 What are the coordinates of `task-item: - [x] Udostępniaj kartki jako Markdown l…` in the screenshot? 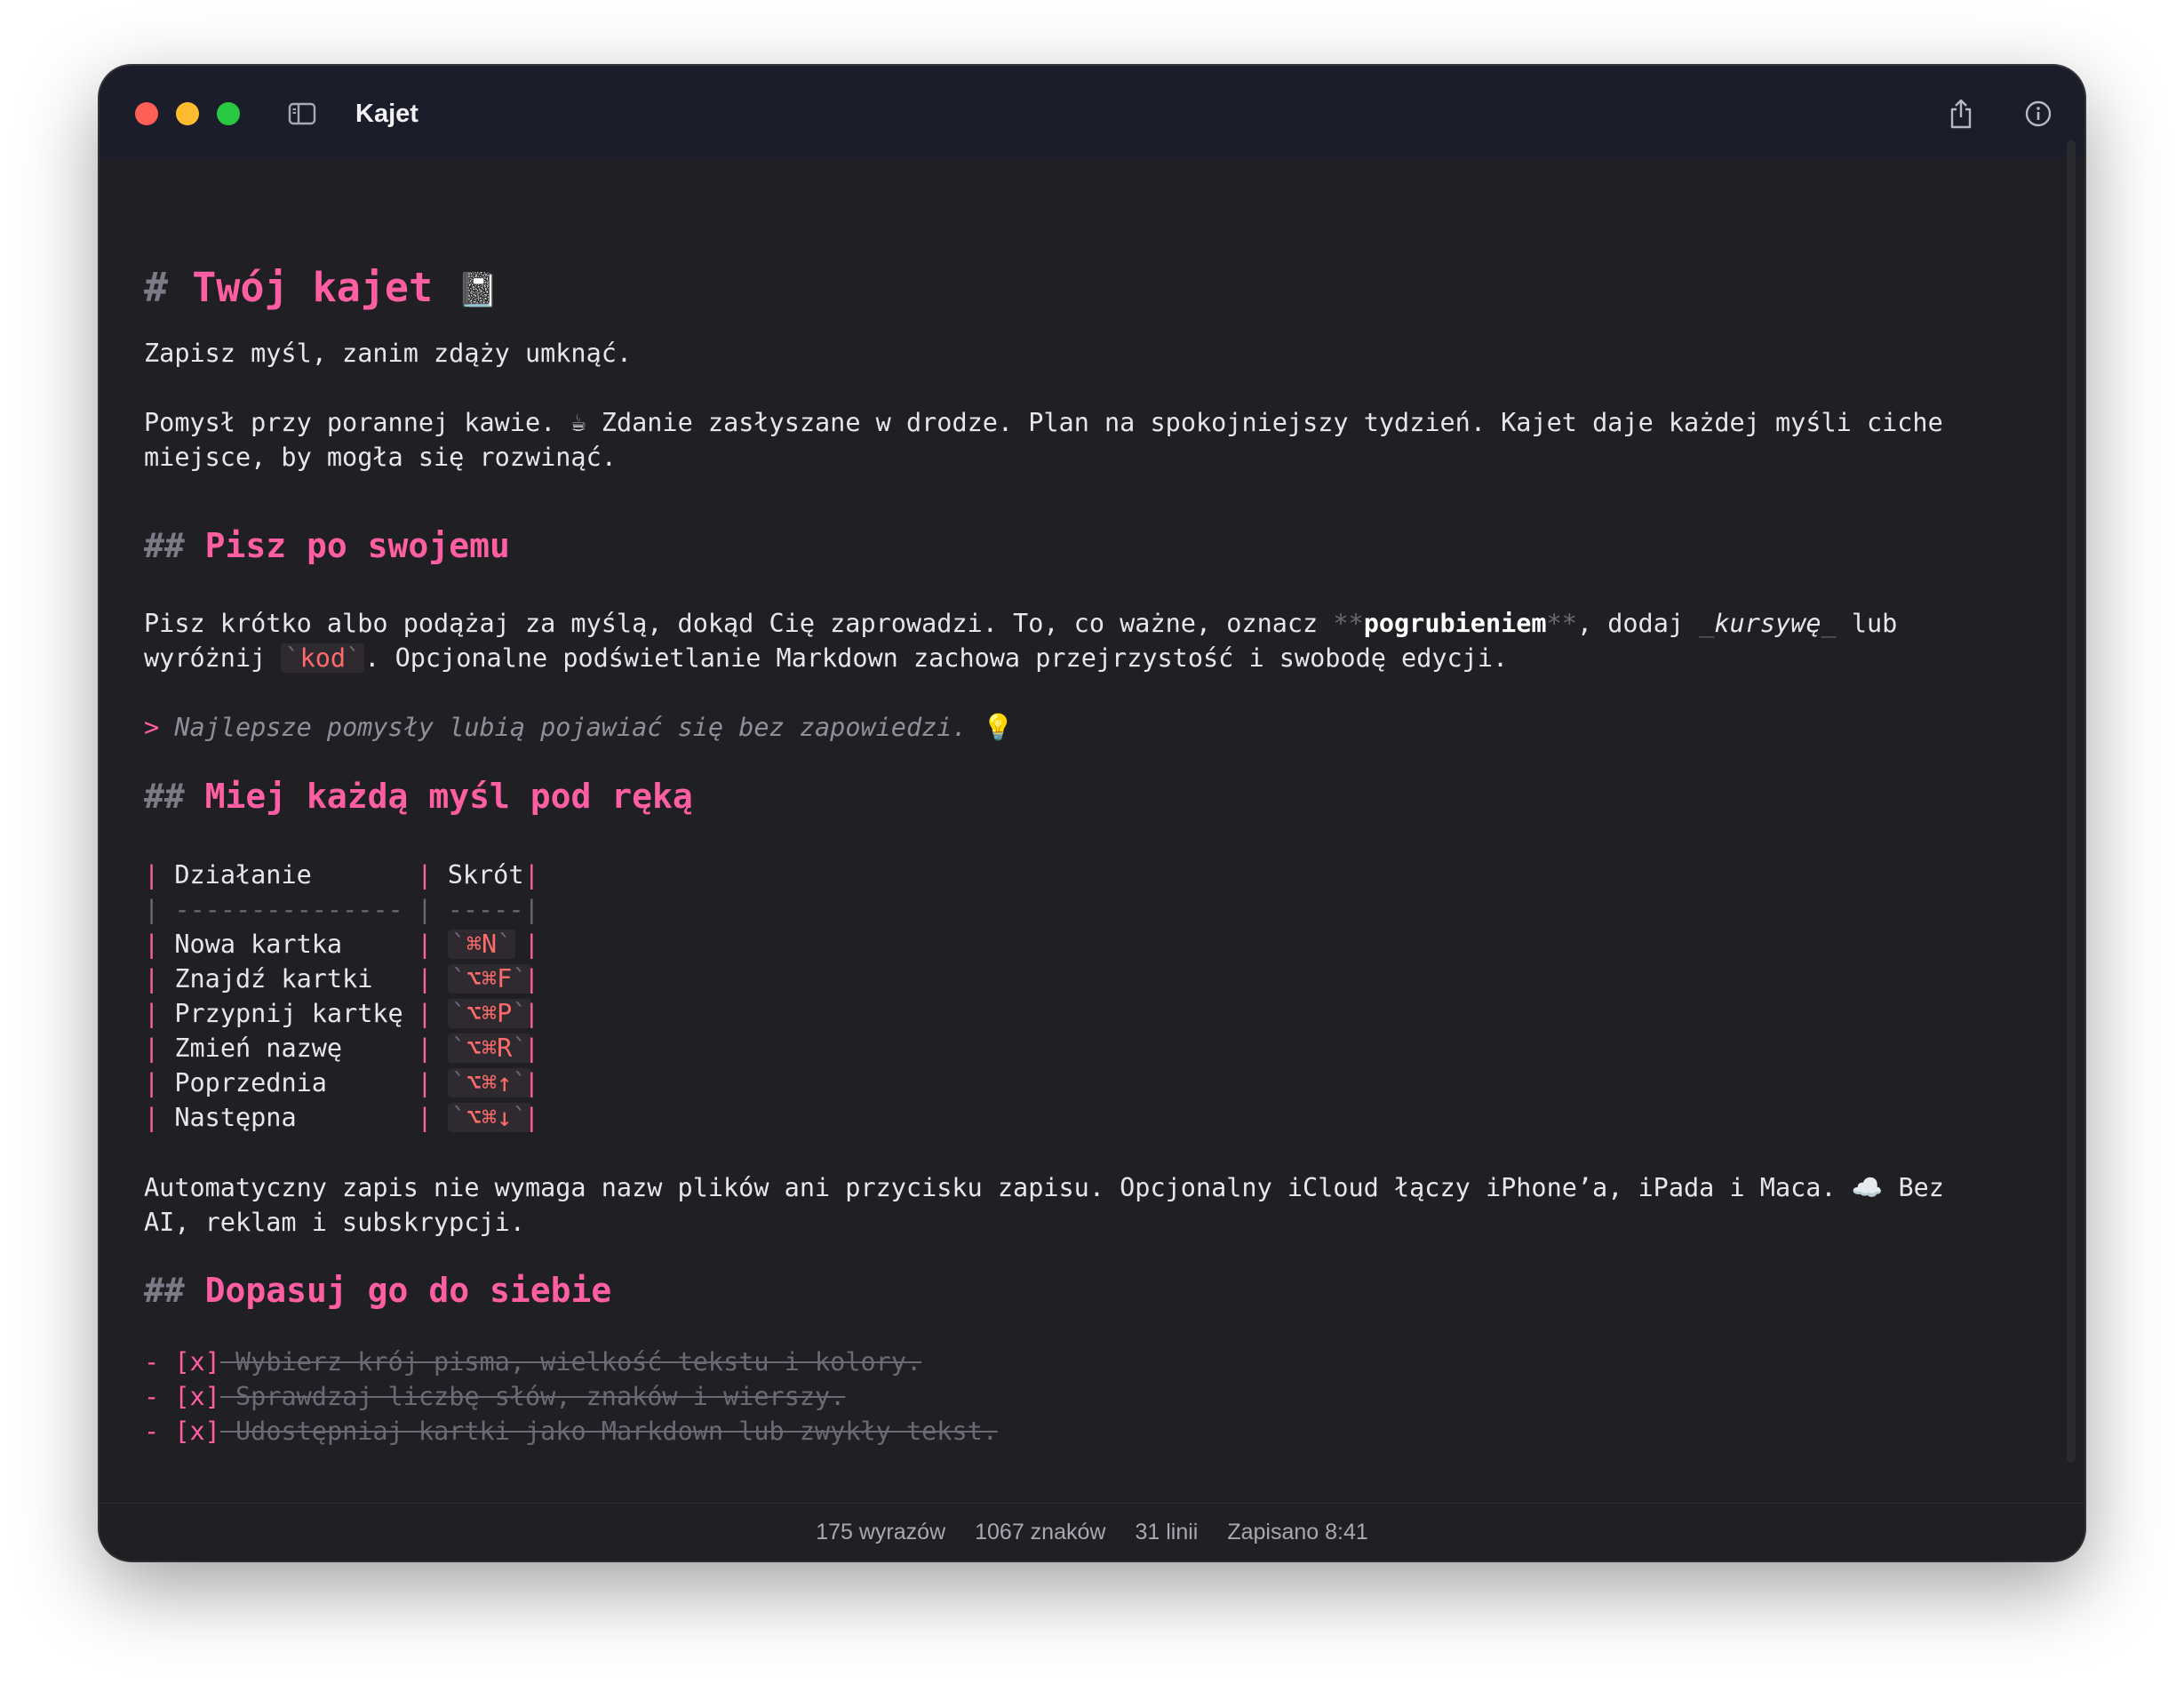 It's located at (571, 1431).